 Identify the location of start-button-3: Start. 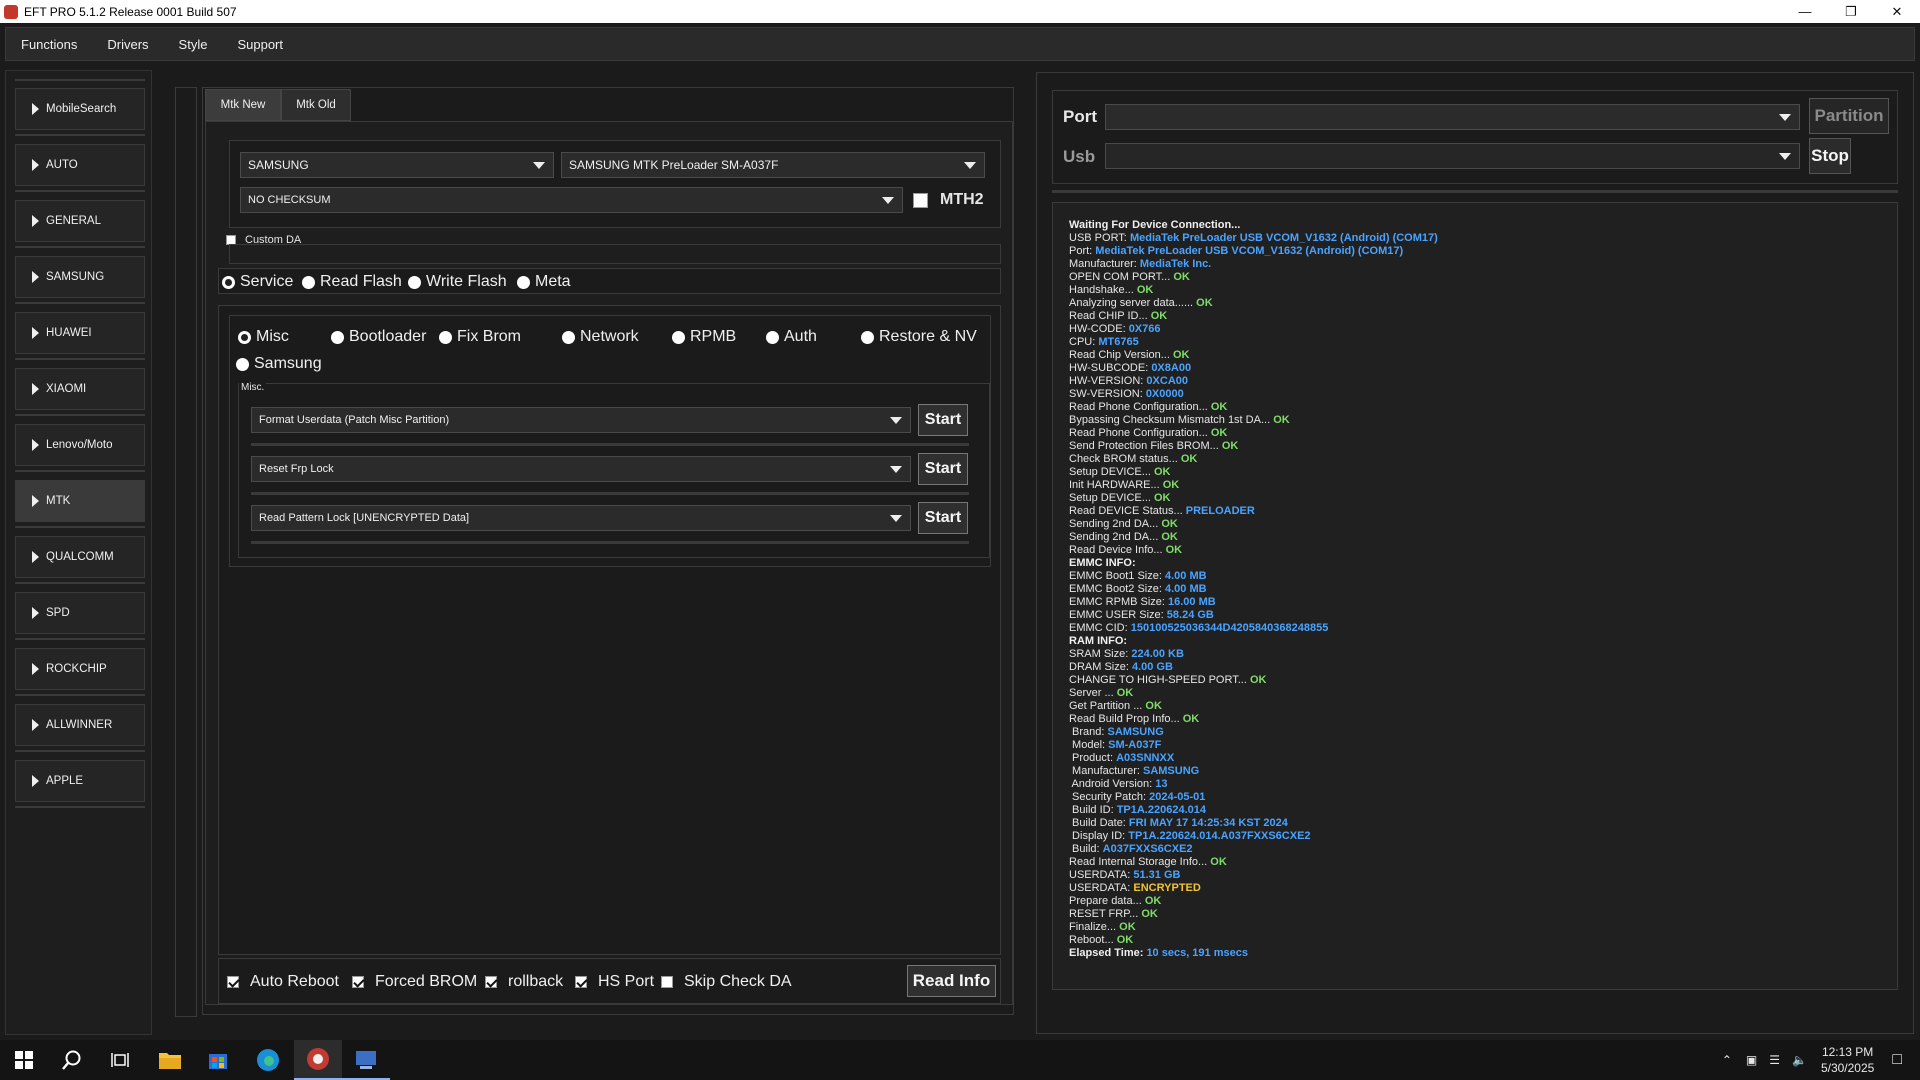
(943, 518).